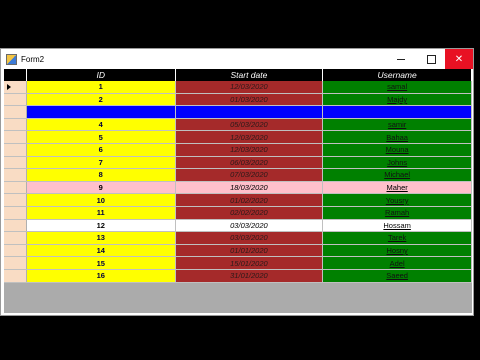 This screenshot has height=360, width=480. What do you see at coordinates (249, 112) in the screenshot?
I see `start-date-cell` at bounding box center [249, 112].